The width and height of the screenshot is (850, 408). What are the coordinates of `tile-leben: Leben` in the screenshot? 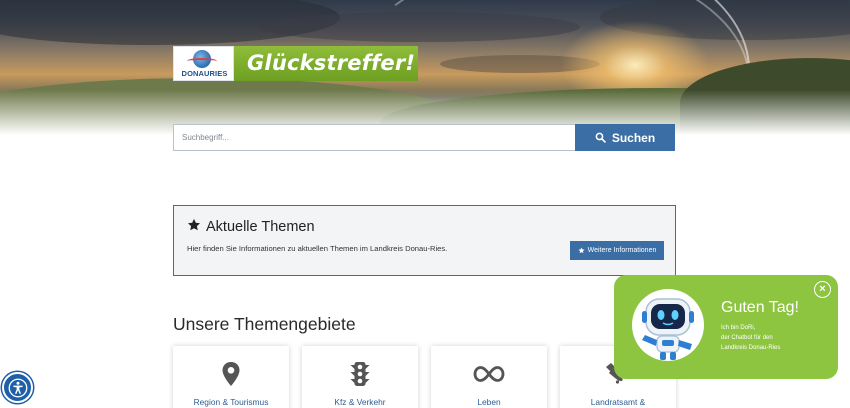 It's located at (489, 377).